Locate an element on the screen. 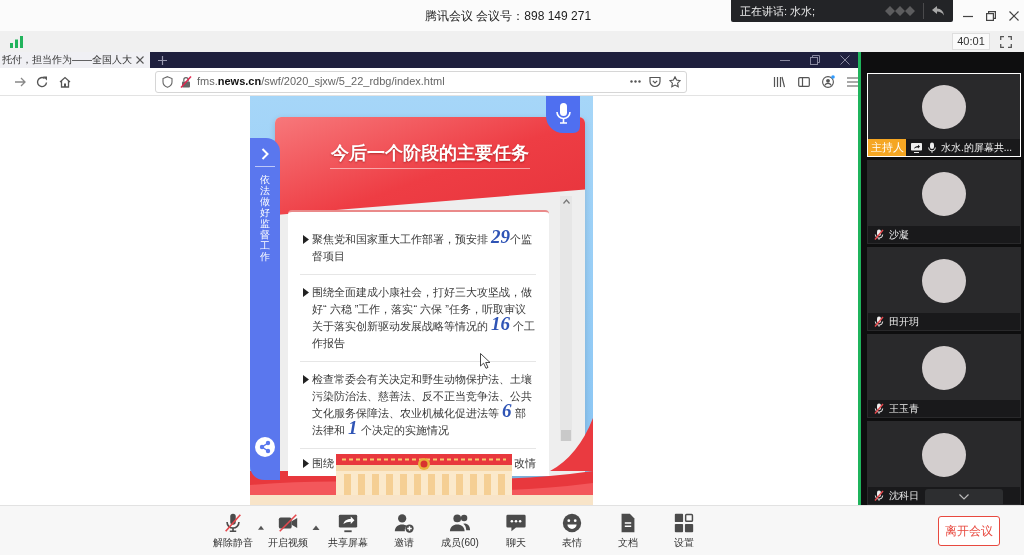  smiley-icon is located at coordinates (572, 523).